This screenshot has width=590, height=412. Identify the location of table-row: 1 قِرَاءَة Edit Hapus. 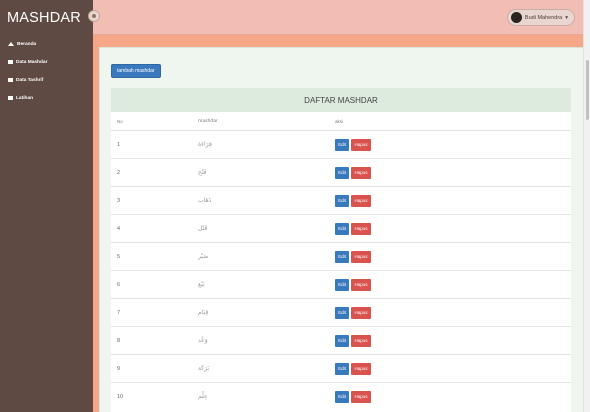
(341, 144).